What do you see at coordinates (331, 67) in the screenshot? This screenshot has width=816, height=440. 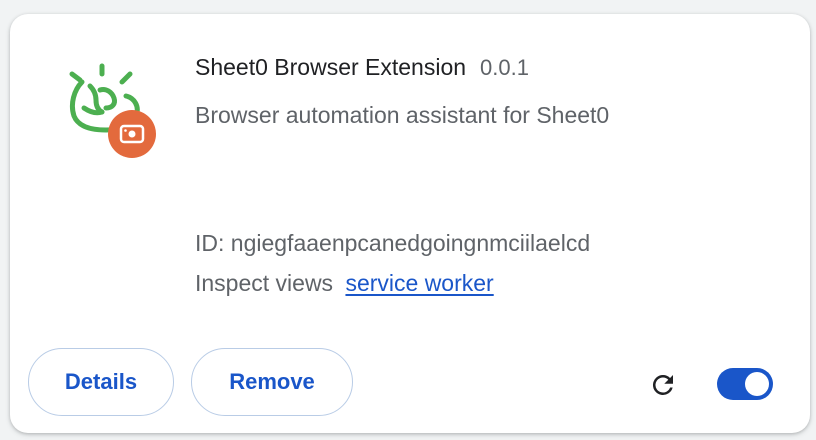 I see `extension-name: Sheet0 Browser Extension` at bounding box center [331, 67].